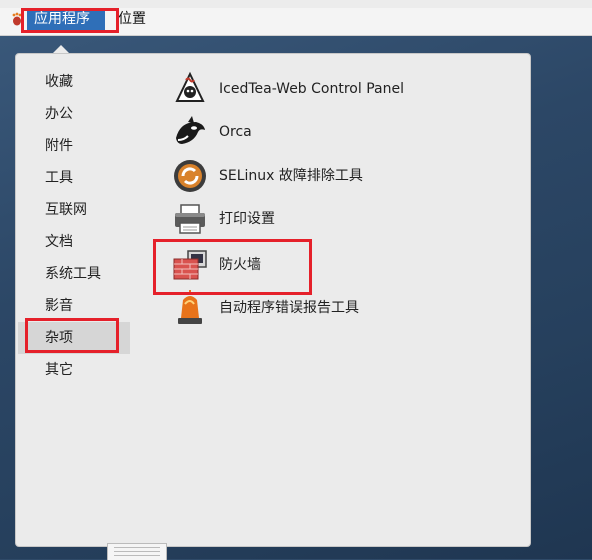 The width and height of the screenshot is (592, 560). What do you see at coordinates (74, 146) in the screenshot?
I see `category-accessories: 附件` at bounding box center [74, 146].